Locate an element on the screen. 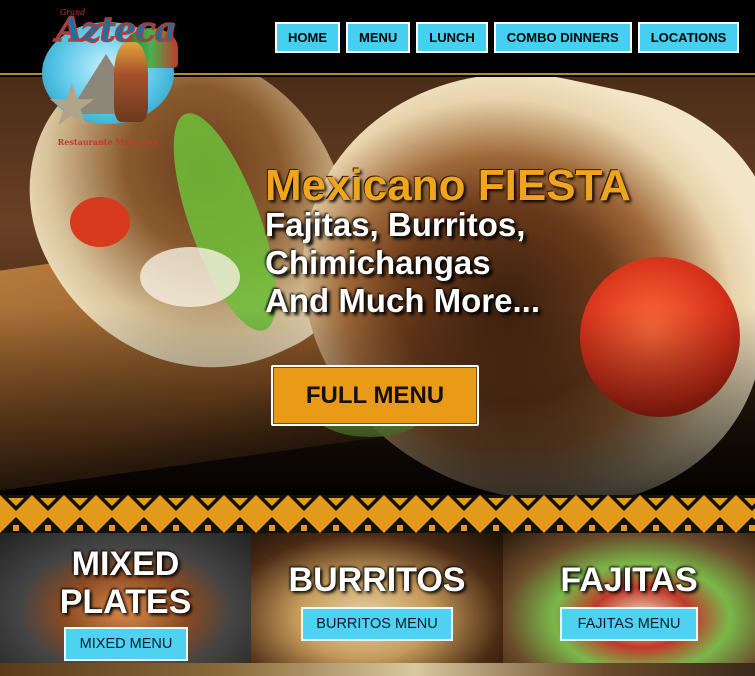  burritos-card: BURRITOS BURRITOS MENU is located at coordinates (377, 598).